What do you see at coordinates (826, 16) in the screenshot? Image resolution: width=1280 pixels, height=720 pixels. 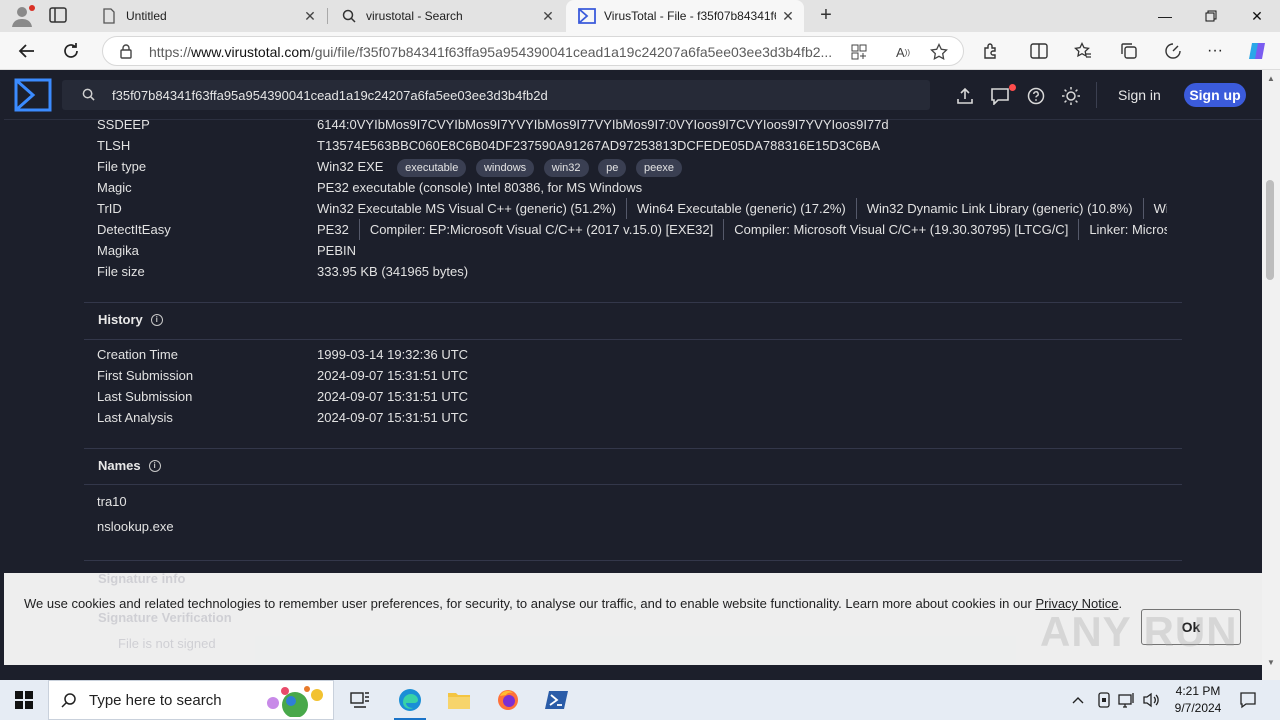 I see `new-tab-button: +` at bounding box center [826, 16].